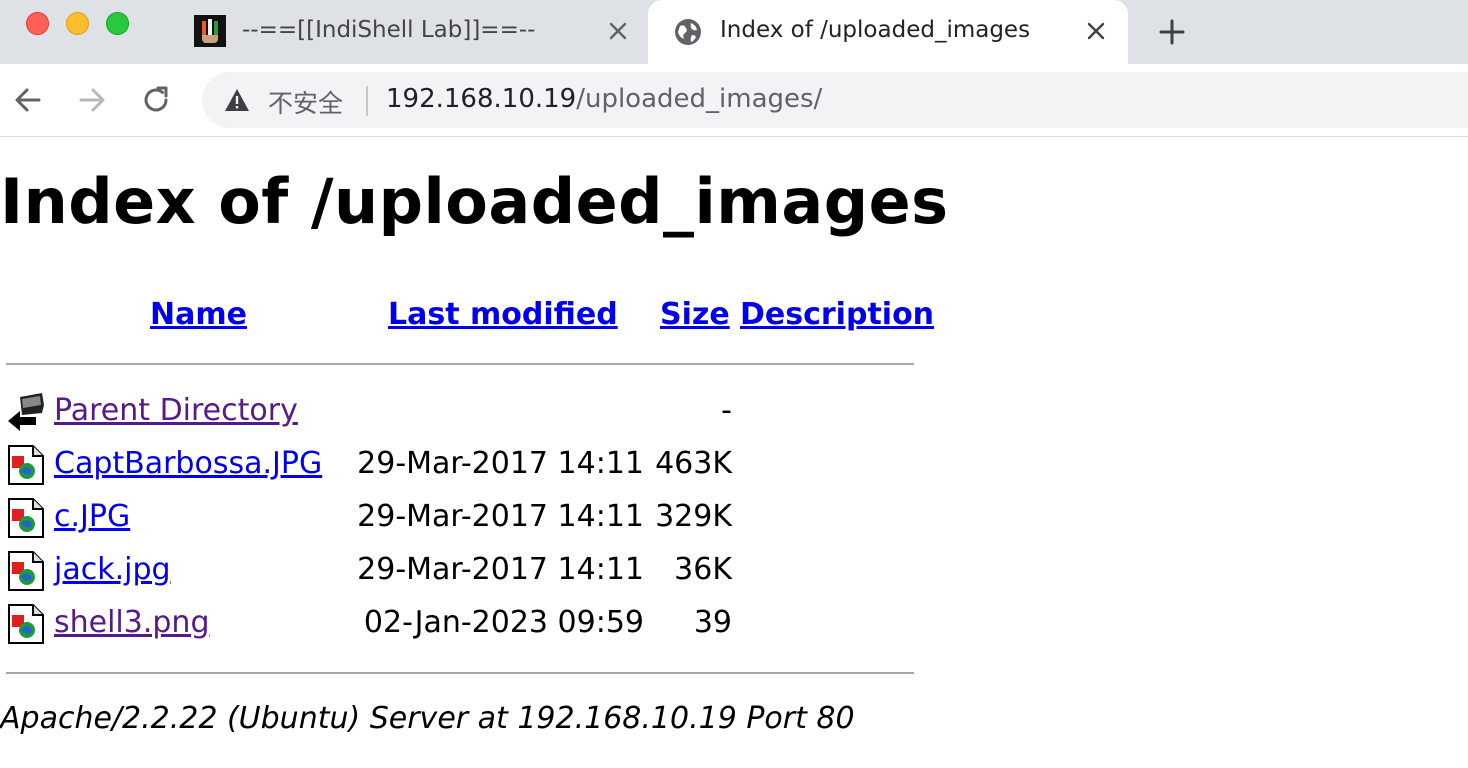  I want to click on address-bar: 不安全 192.168.10.19/uploaded_images/, so click(835, 100).